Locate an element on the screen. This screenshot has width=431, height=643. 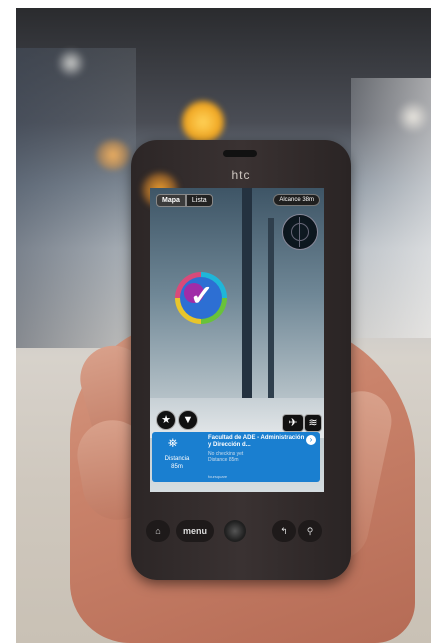
search-button: ⚲ is located at coordinates (310, 531).